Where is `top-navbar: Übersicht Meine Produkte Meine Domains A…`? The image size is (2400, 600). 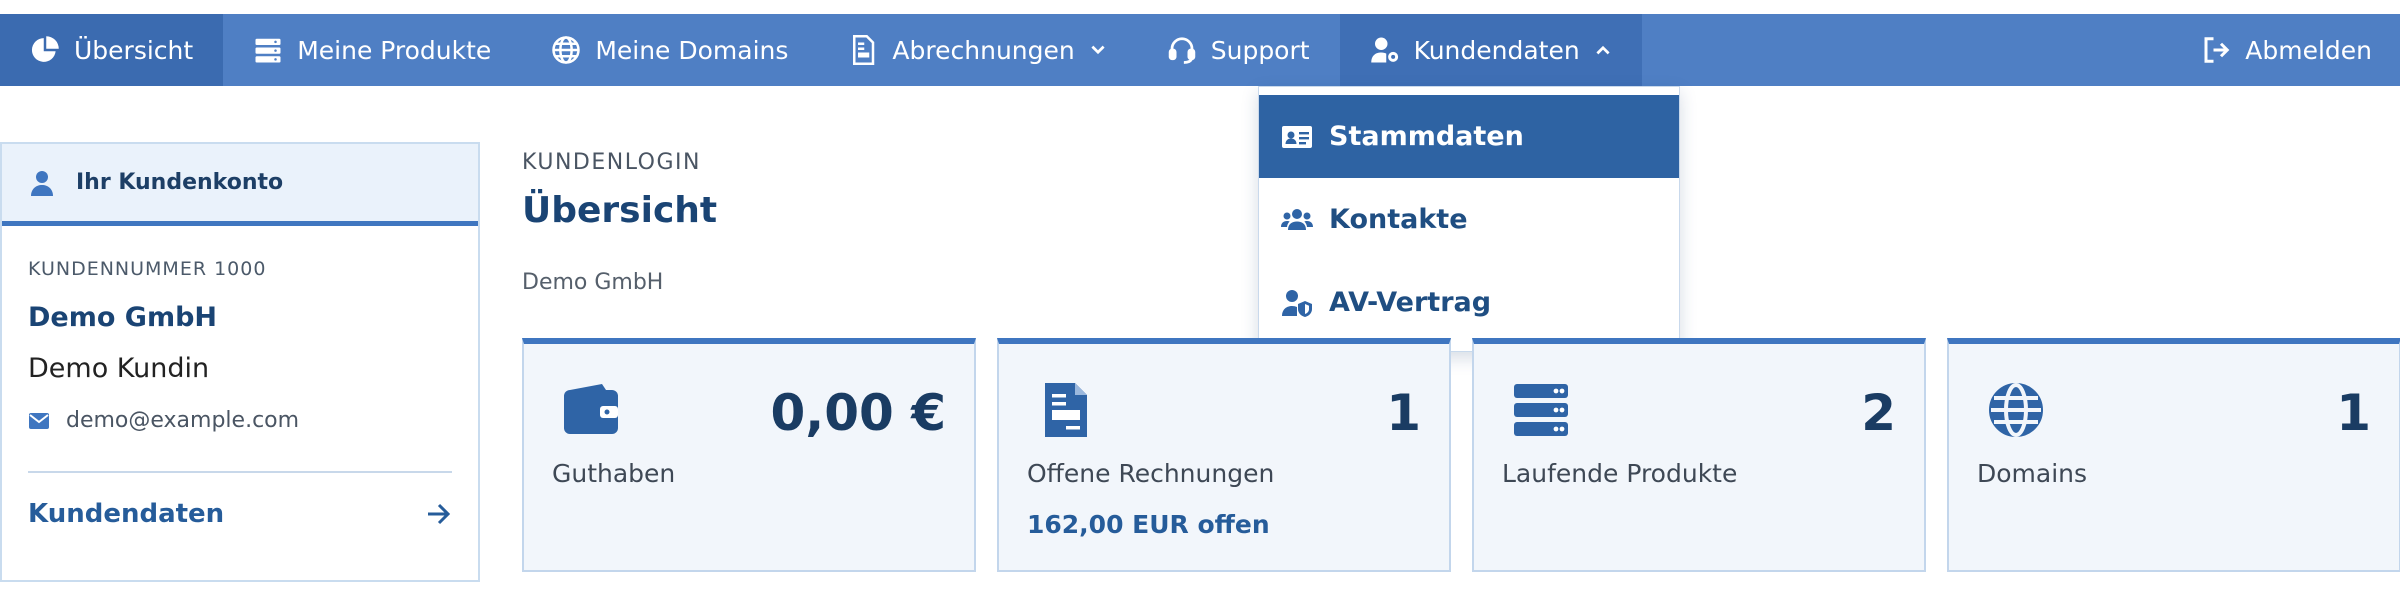
top-navbar: Übersicht Meine Produkte Meine Domains A… is located at coordinates (1200, 50).